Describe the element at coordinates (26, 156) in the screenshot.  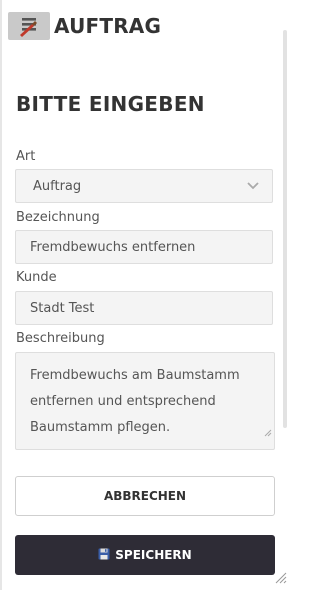
I see `art-label: Art` at that location.